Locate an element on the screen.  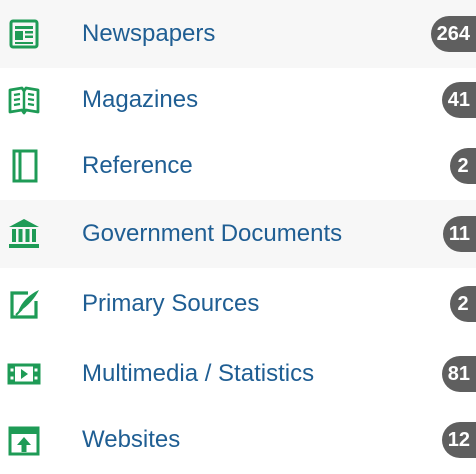
count-badge: 12 is located at coordinates (458, 440).